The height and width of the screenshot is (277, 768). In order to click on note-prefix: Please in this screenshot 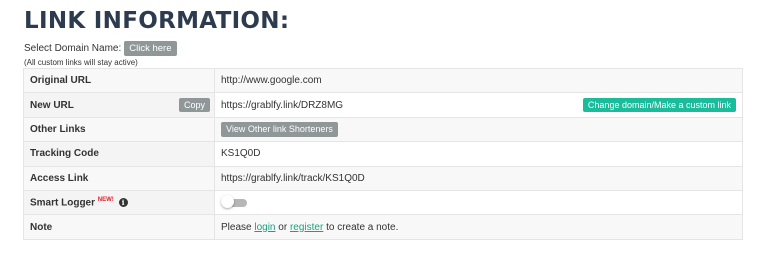, I will do `click(238, 227)`.